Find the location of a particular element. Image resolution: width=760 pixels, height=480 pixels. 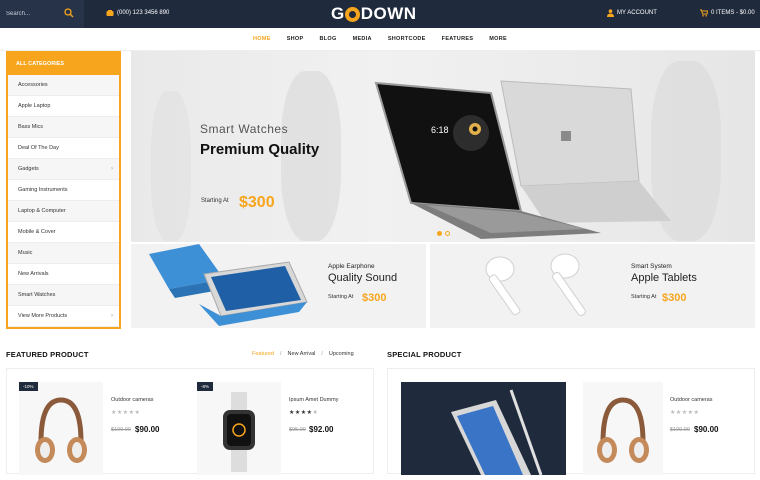

category-item: Mobile & Cover is located at coordinates (63, 232).